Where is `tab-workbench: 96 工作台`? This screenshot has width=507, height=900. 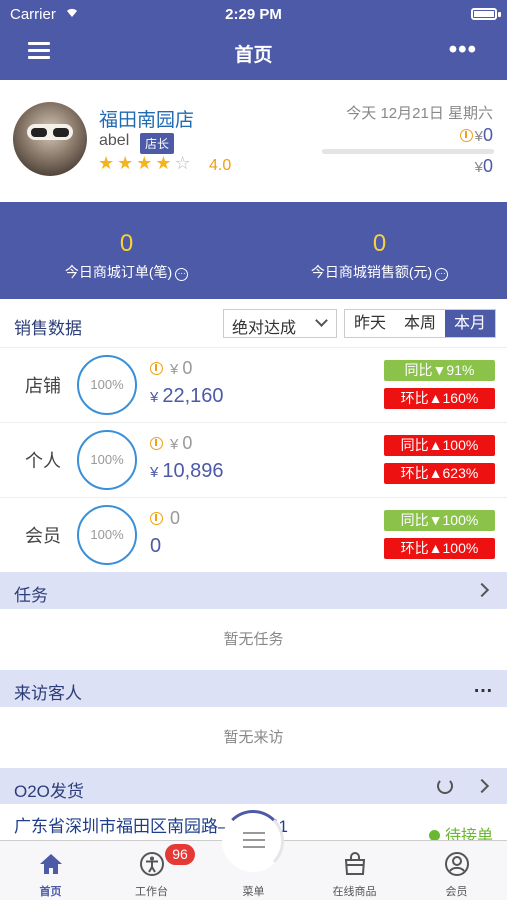
tab-workbench: 96 工作台 is located at coordinates (151, 870).